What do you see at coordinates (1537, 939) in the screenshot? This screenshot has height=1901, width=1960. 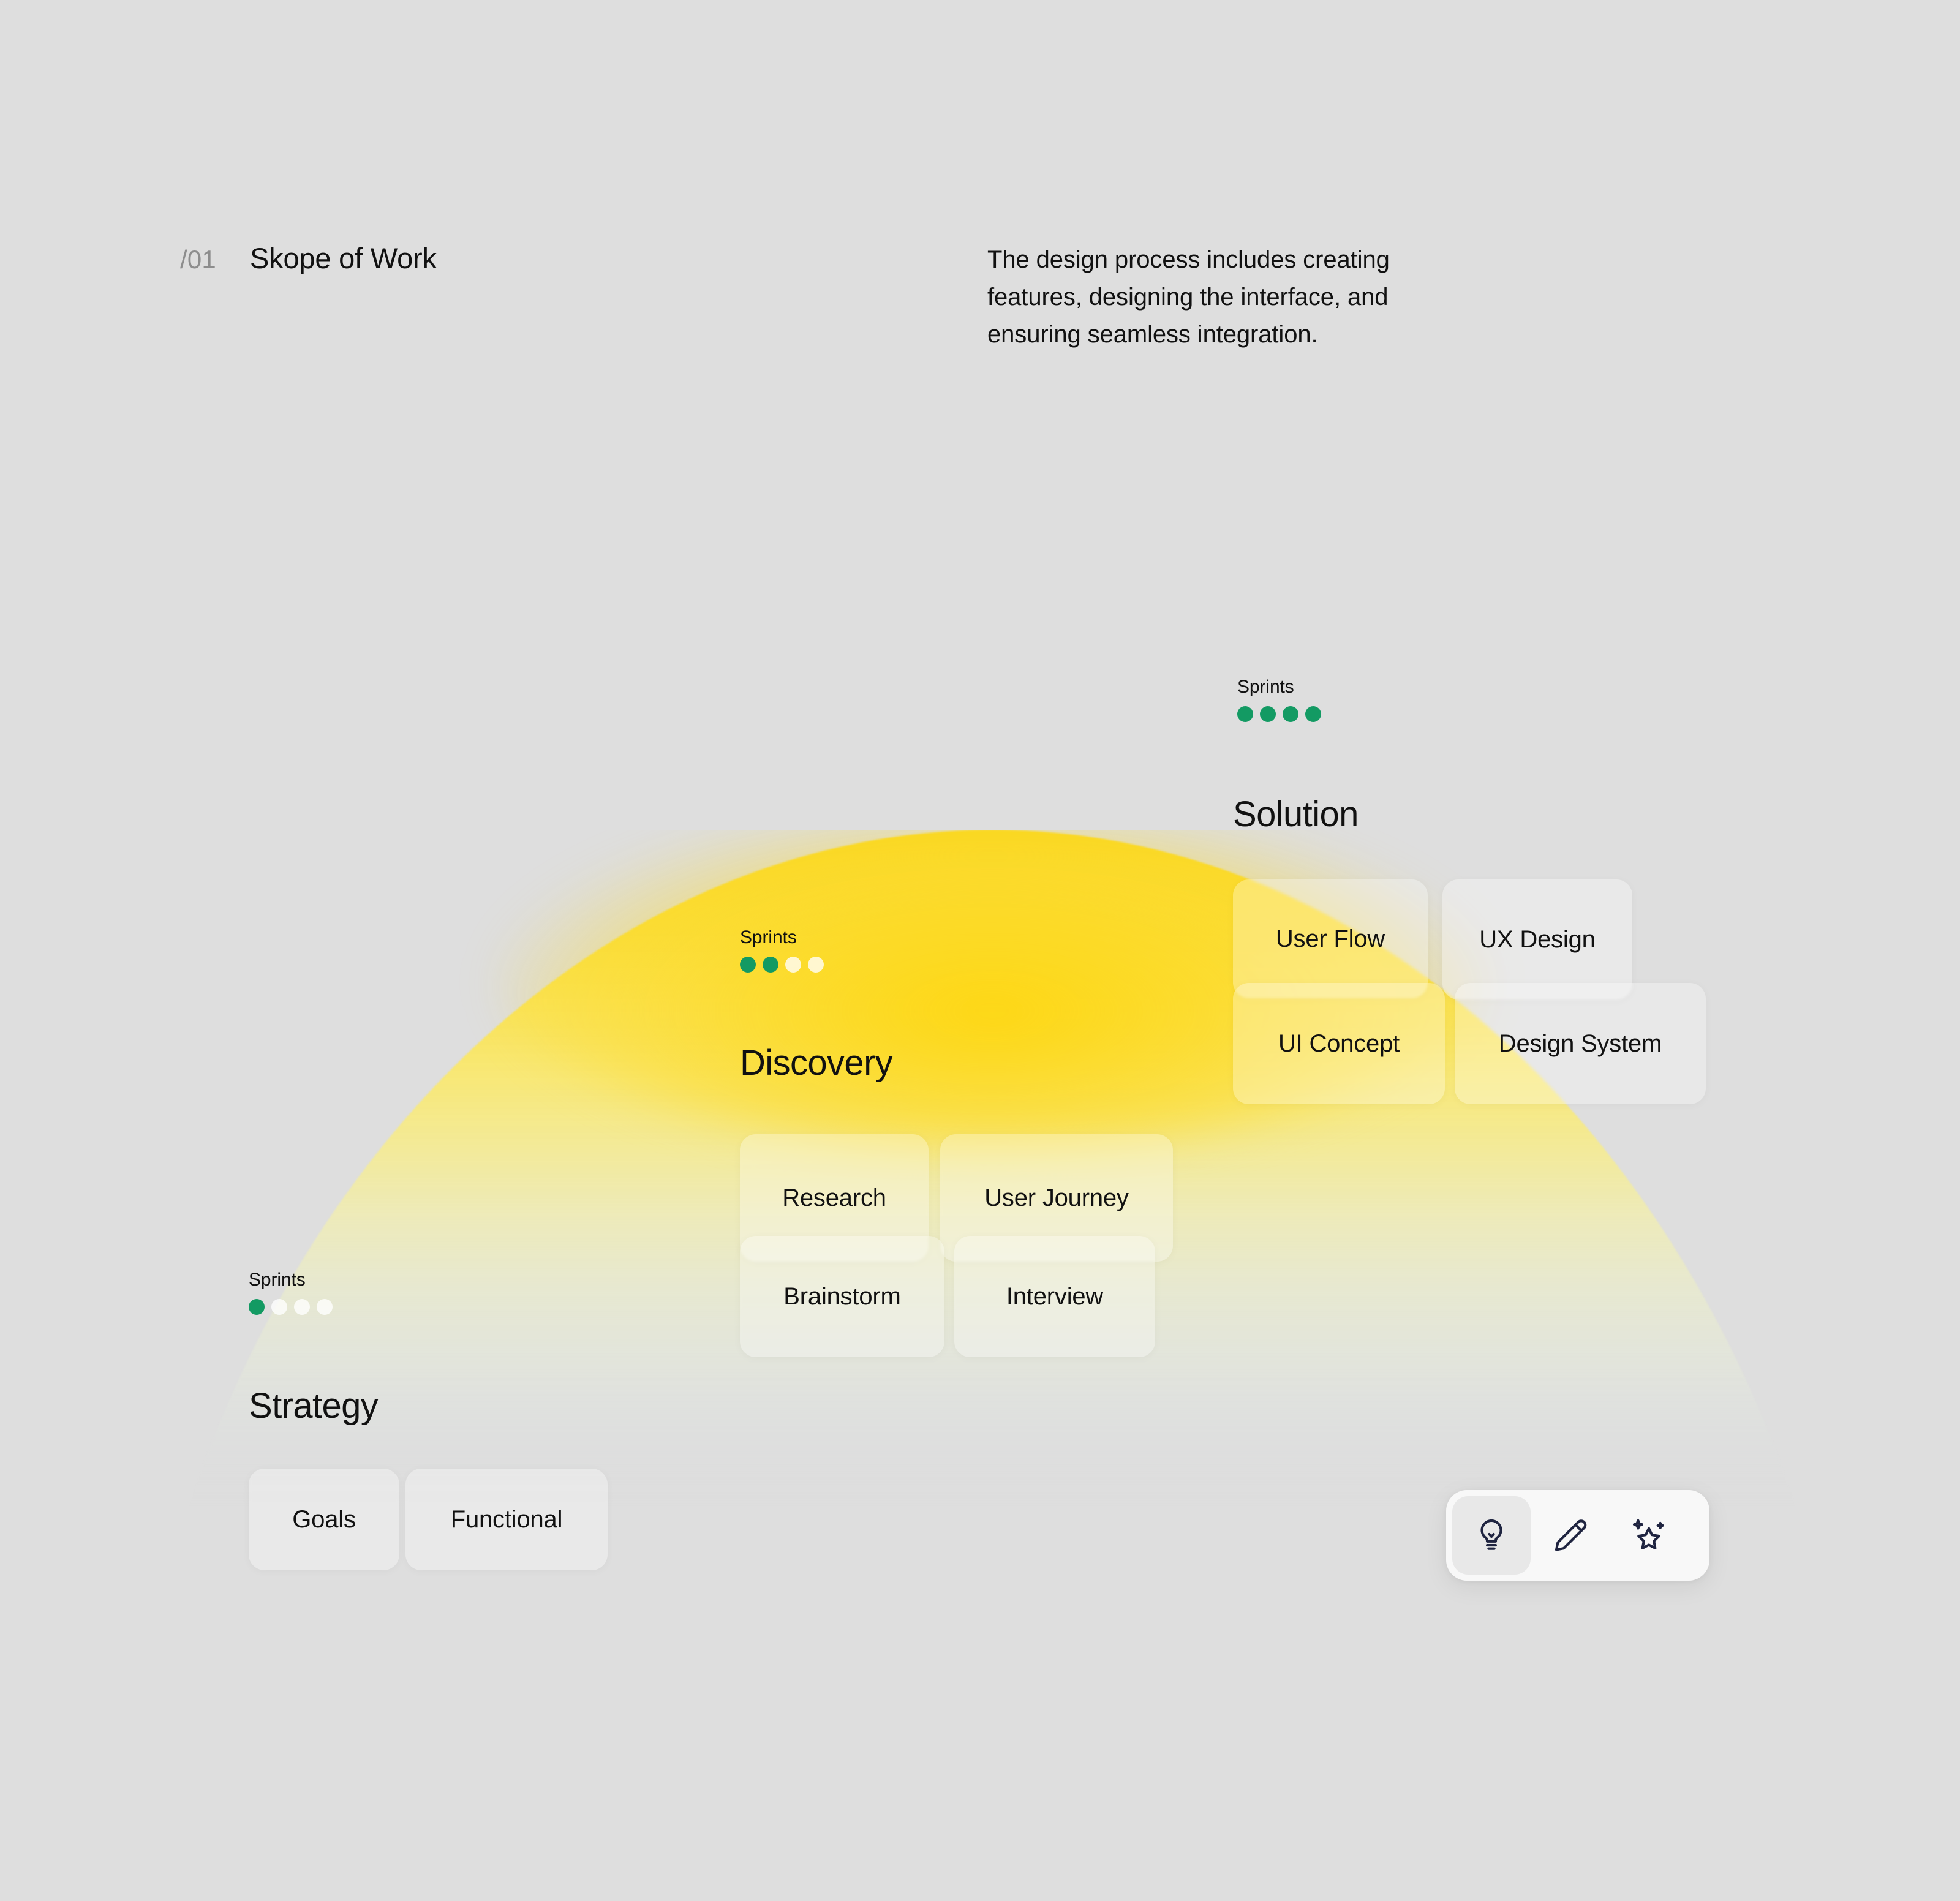 I see `task-card-ux-design: UX Design` at bounding box center [1537, 939].